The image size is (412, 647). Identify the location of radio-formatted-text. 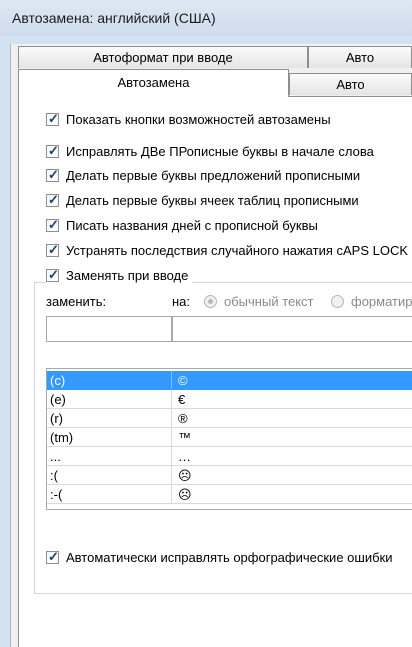
(337, 301).